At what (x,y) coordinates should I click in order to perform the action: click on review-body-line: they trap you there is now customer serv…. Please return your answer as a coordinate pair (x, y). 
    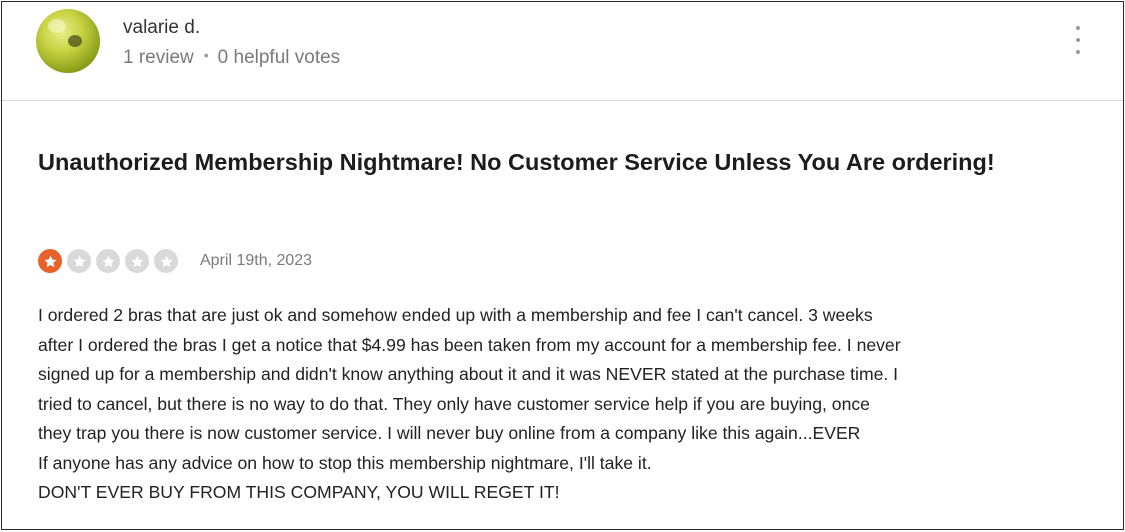
    Looking at the image, I should click on (449, 433).